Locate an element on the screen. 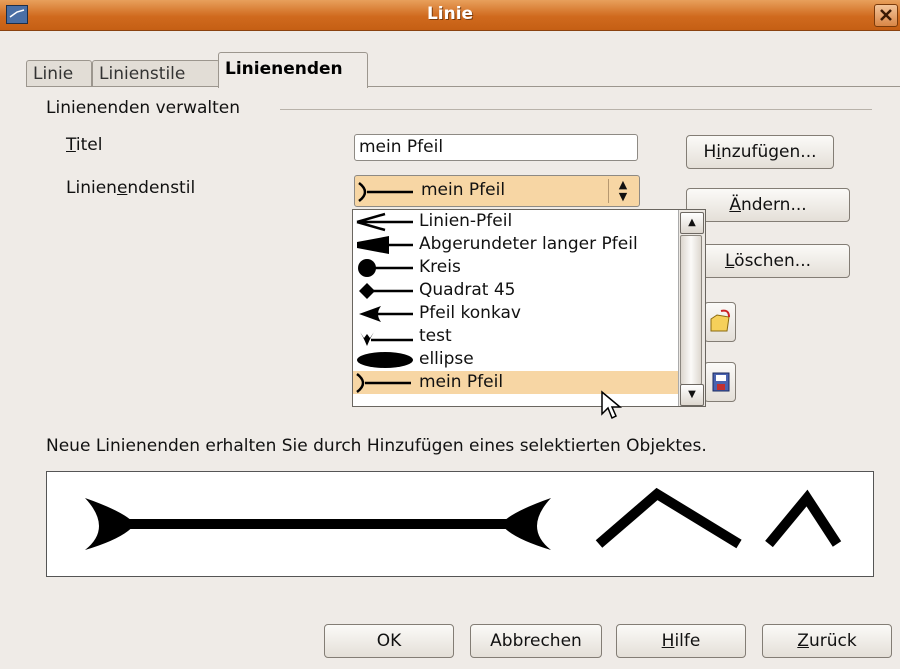  line-end-preview is located at coordinates (460, 524).